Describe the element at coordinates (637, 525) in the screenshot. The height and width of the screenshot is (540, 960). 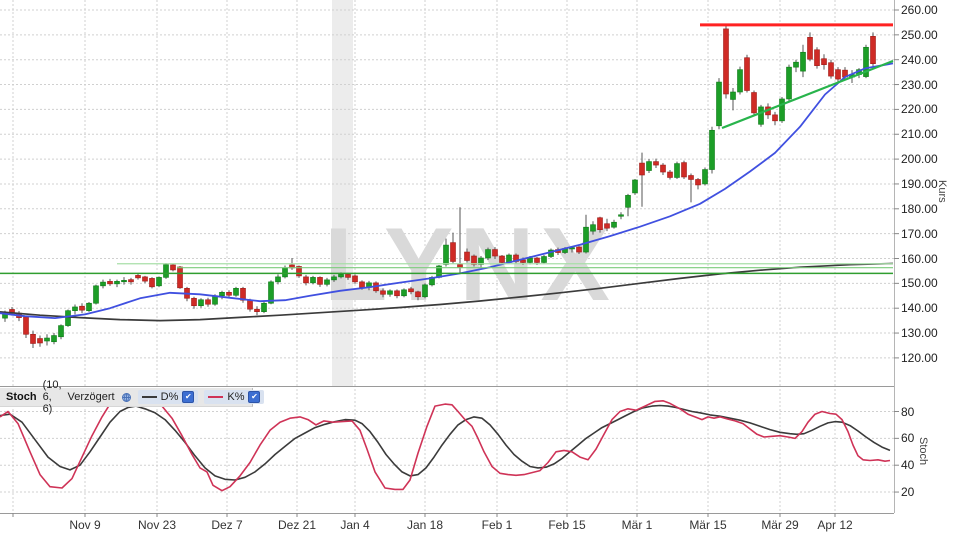
I see `date-label: Mär 1` at that location.